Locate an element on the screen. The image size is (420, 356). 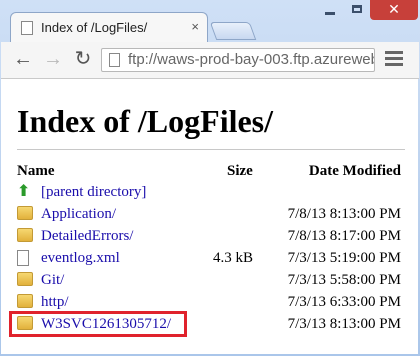
list-item-git: Git/ 7/3/13 5:58:00 PM is located at coordinates (209, 282).